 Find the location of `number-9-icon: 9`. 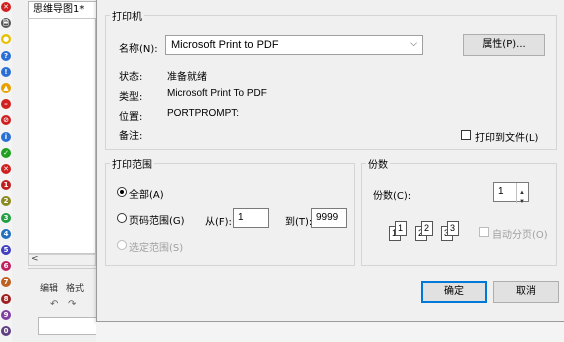

number-9-icon: 9 is located at coordinates (6, 314).